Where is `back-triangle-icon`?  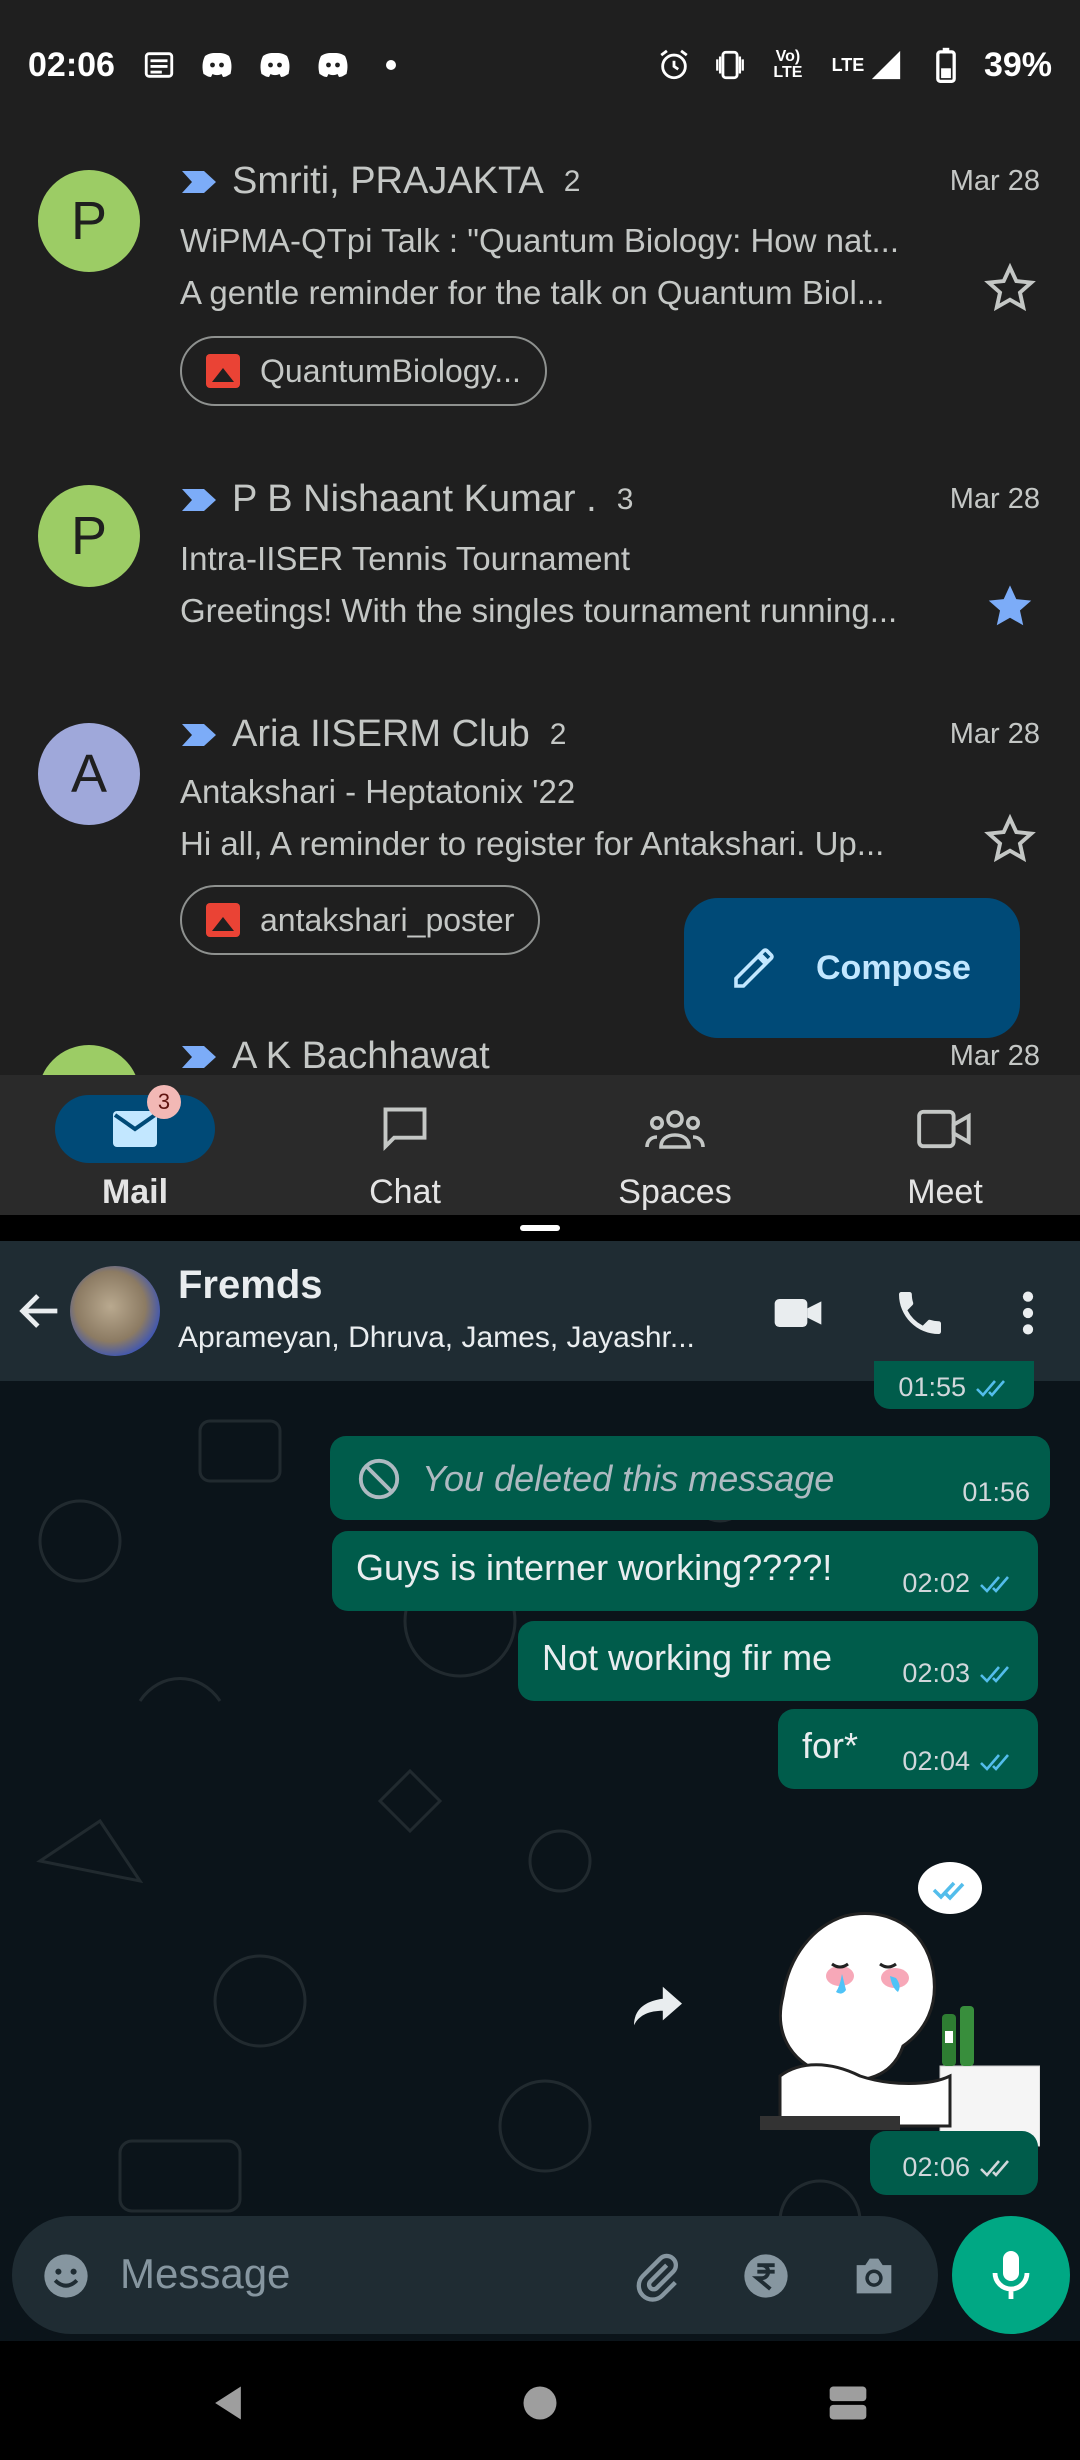
back-triangle-icon is located at coordinates (228, 2403).